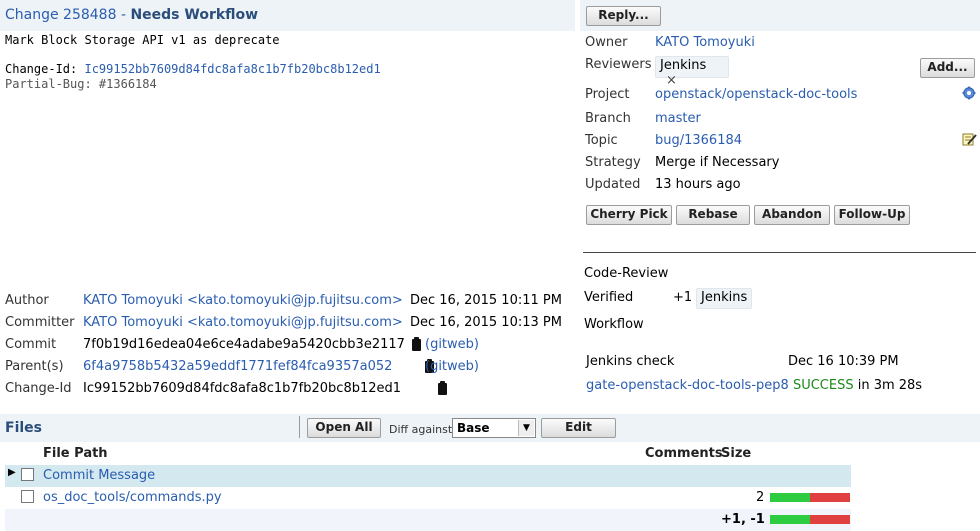 Image resolution: width=980 pixels, height=531 pixels. I want to click on change-number: Change 258488, so click(61, 15).